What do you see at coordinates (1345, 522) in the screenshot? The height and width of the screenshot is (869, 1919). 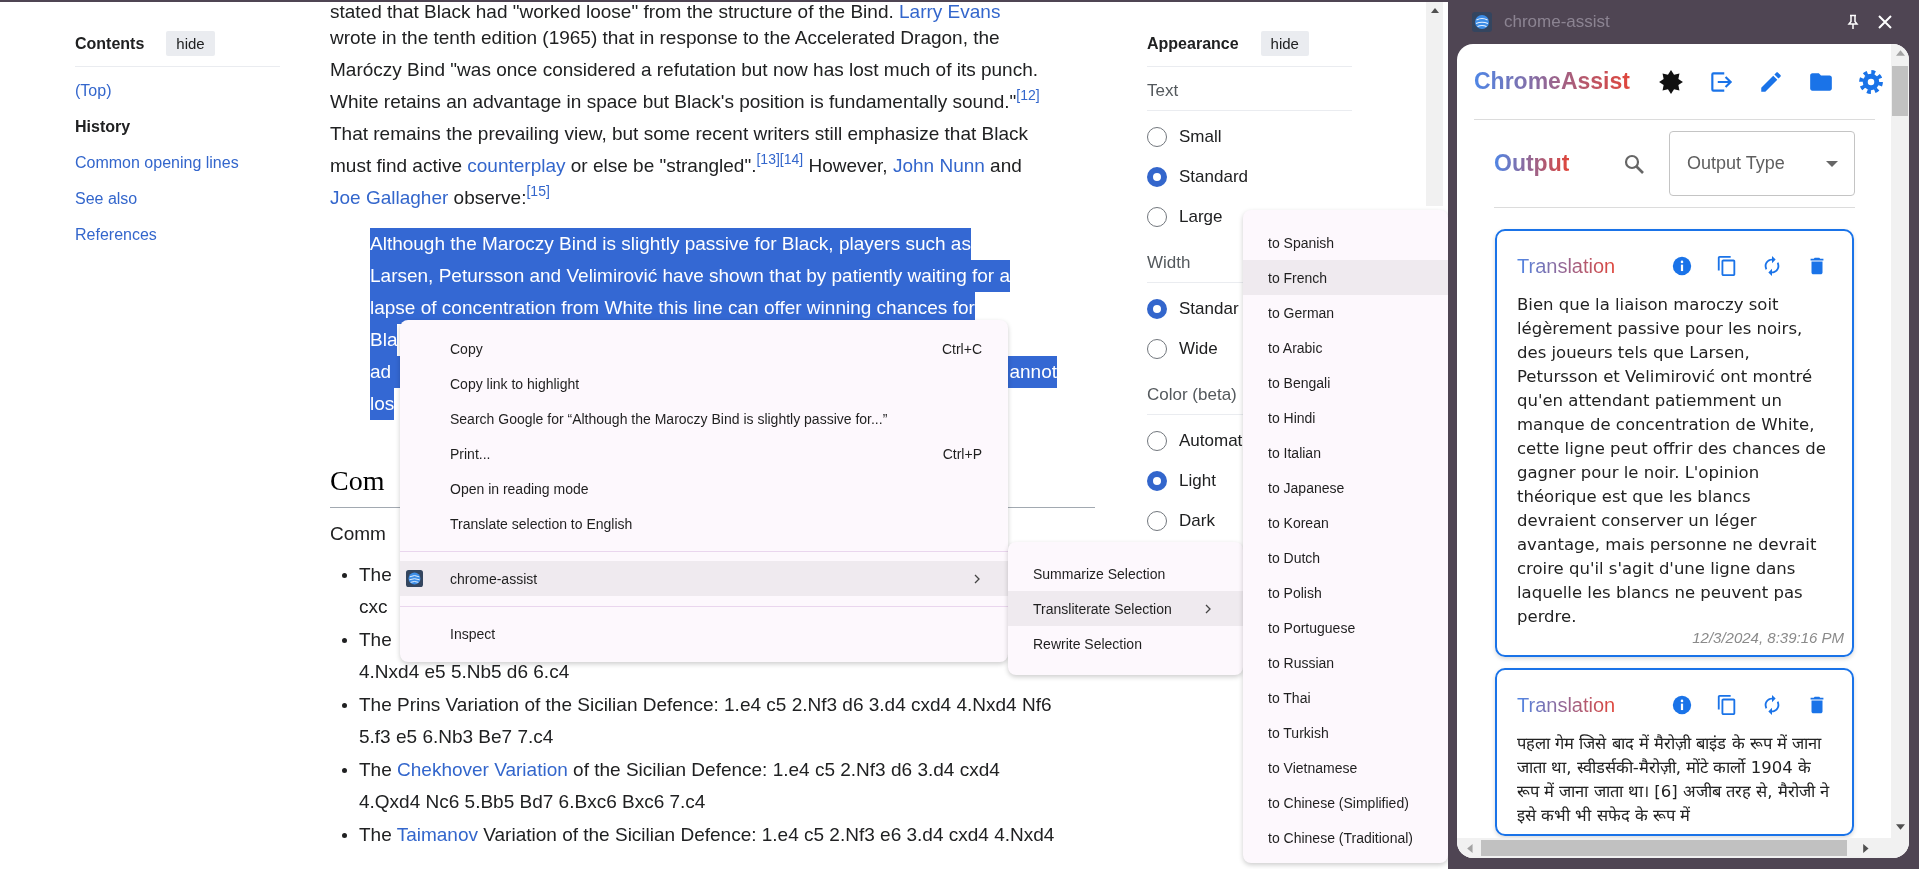 I see `menu-item: to Korean` at bounding box center [1345, 522].